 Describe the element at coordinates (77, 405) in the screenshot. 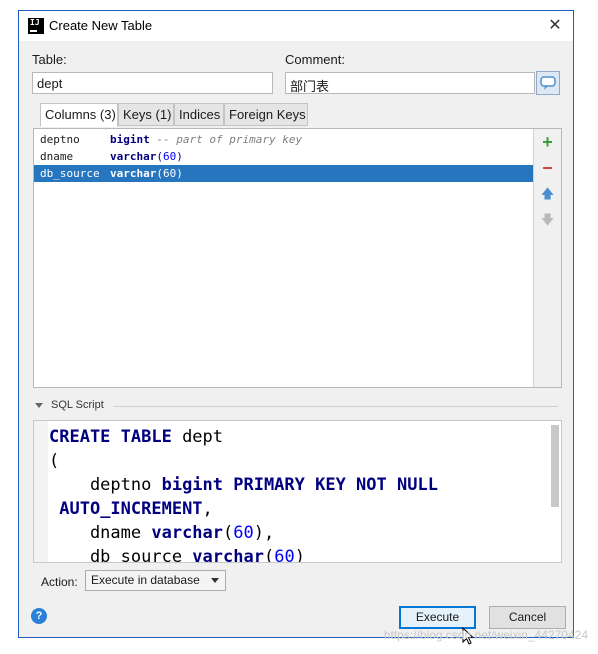

I see `sql-script-label: SQL Script` at that location.